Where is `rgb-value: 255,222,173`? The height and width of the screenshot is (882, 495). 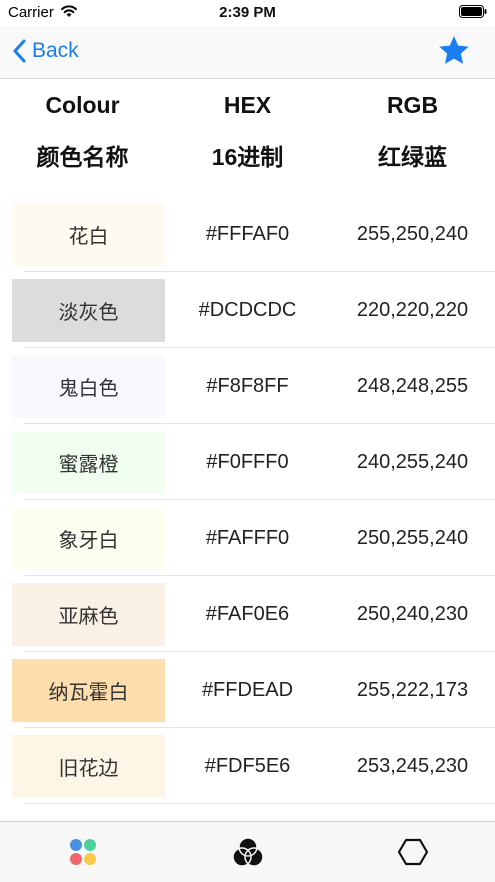 rgb-value: 255,222,173 is located at coordinates (412, 690).